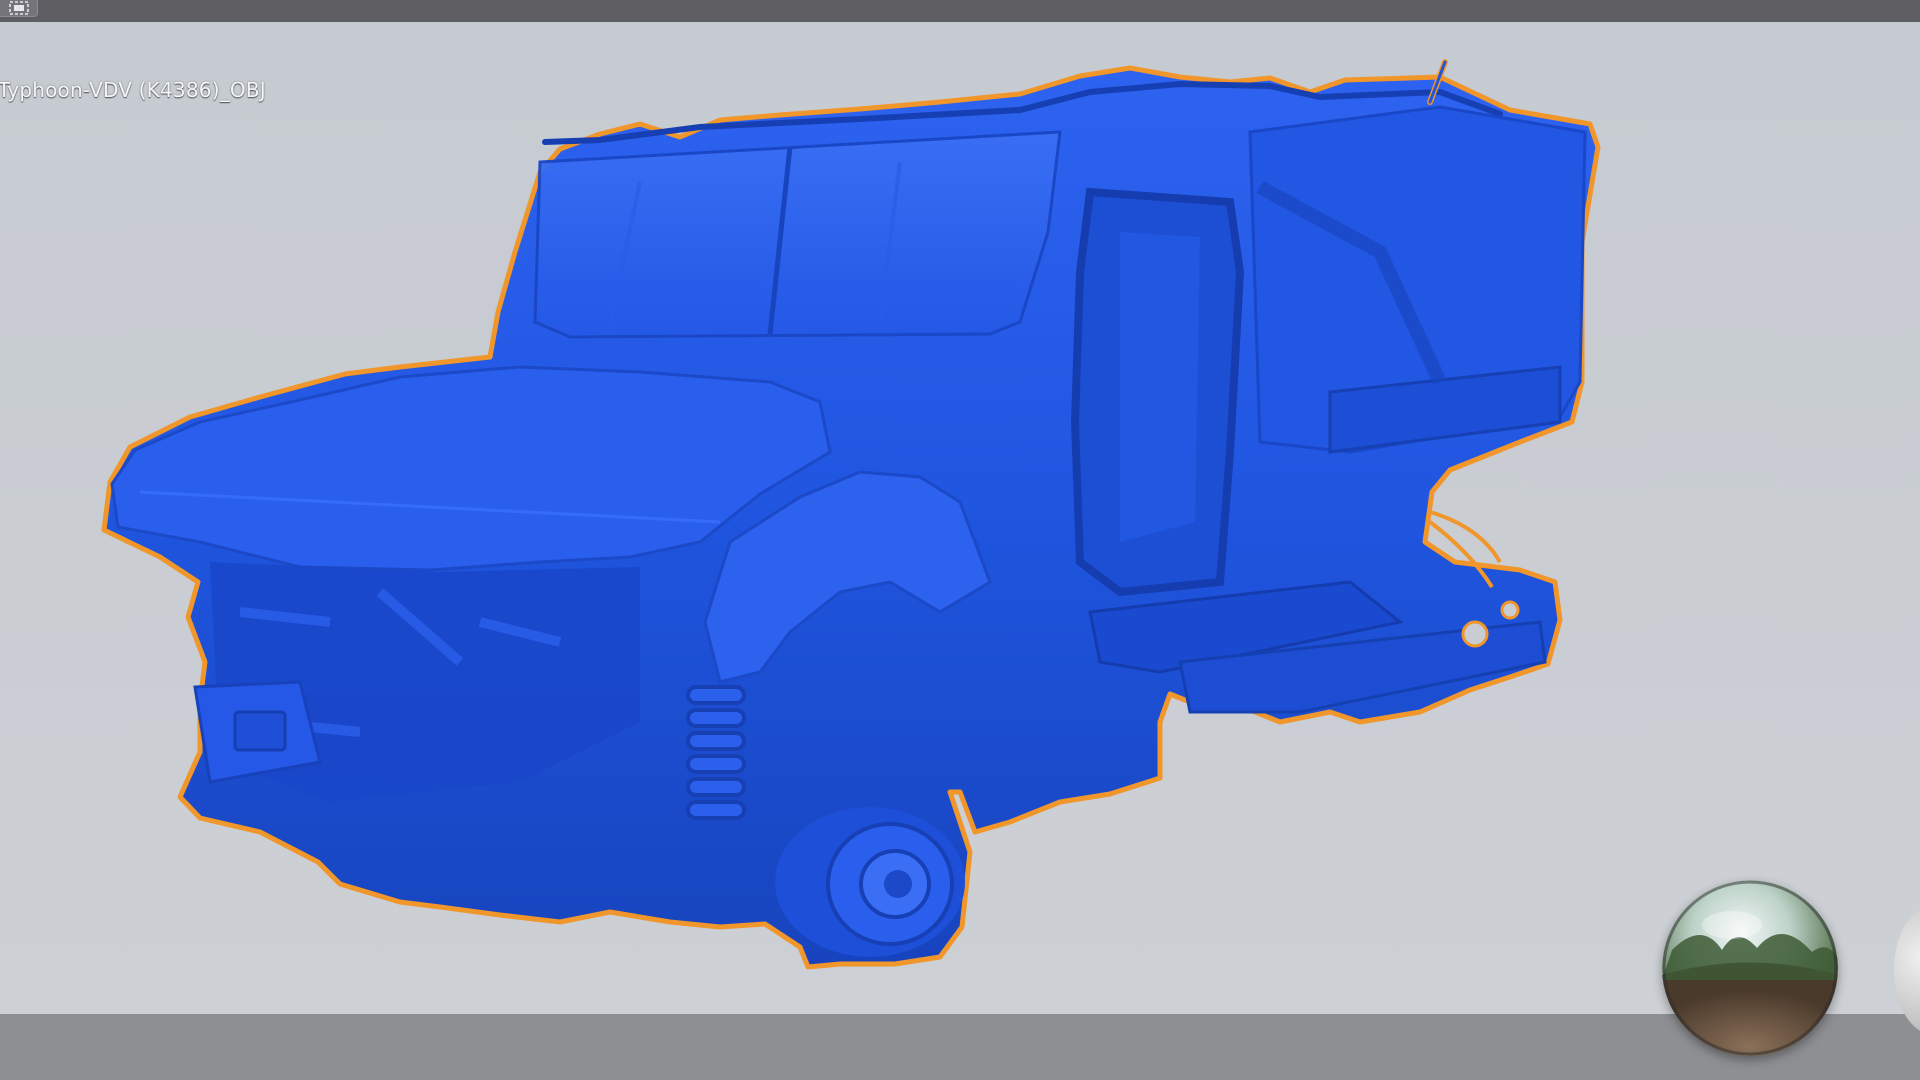 The width and height of the screenshot is (1920, 1080). What do you see at coordinates (19, 8) in the screenshot?
I see `frame-toggle-button` at bounding box center [19, 8].